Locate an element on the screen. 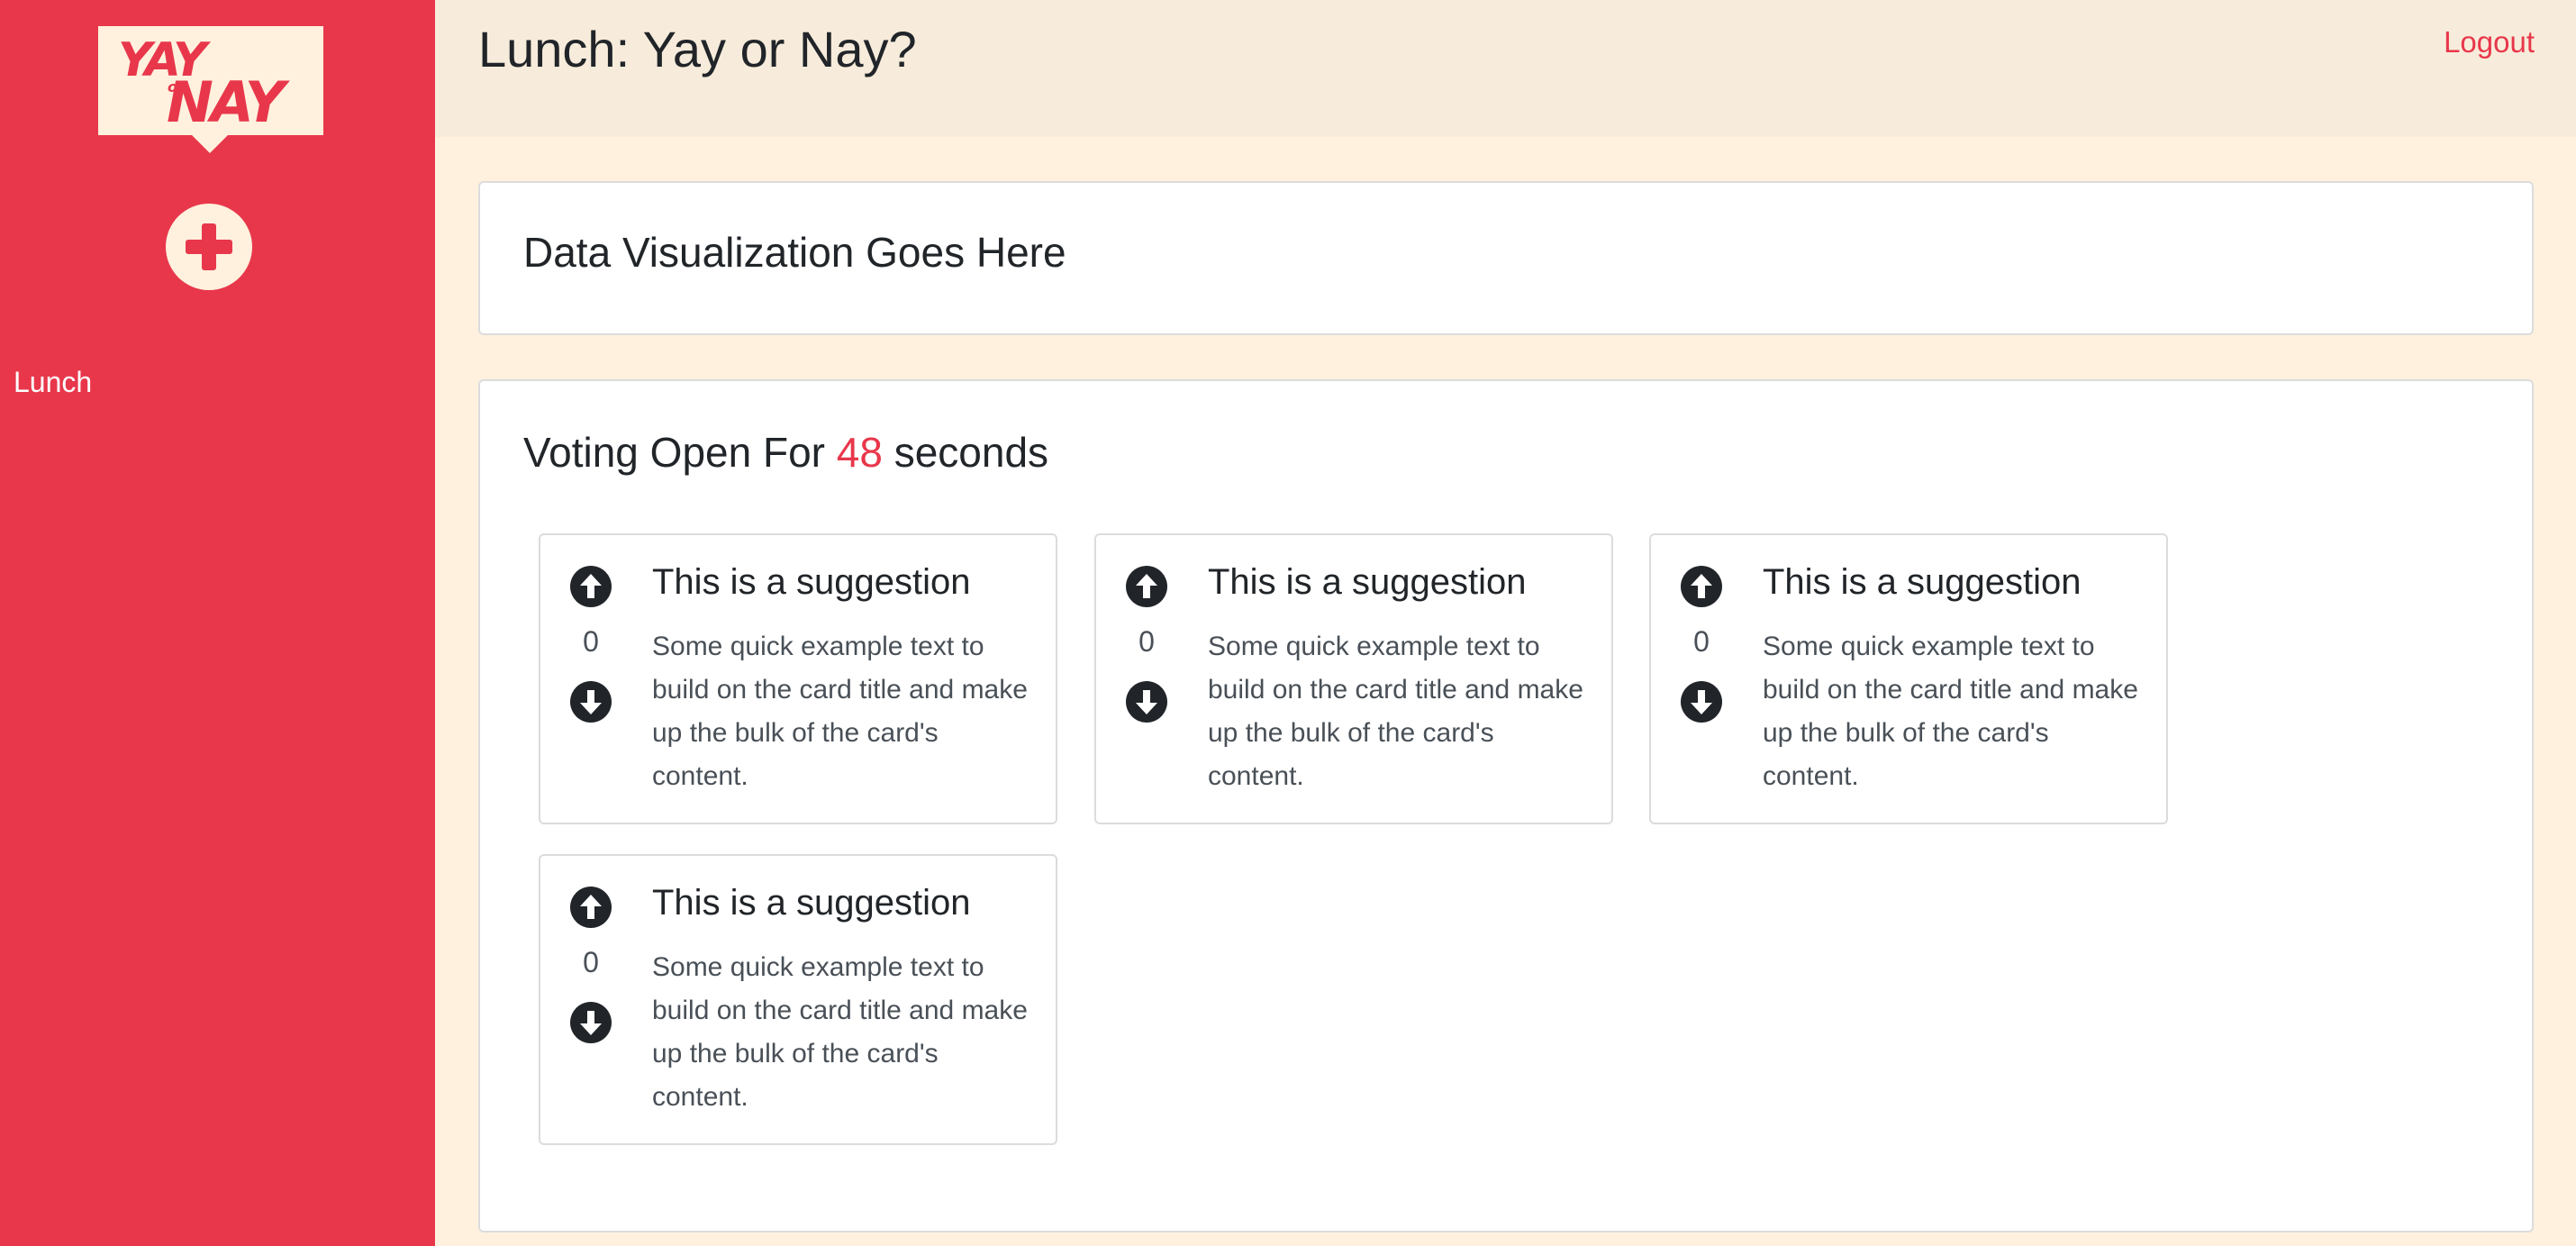  voting-countdown: 48 is located at coordinates (859, 452).